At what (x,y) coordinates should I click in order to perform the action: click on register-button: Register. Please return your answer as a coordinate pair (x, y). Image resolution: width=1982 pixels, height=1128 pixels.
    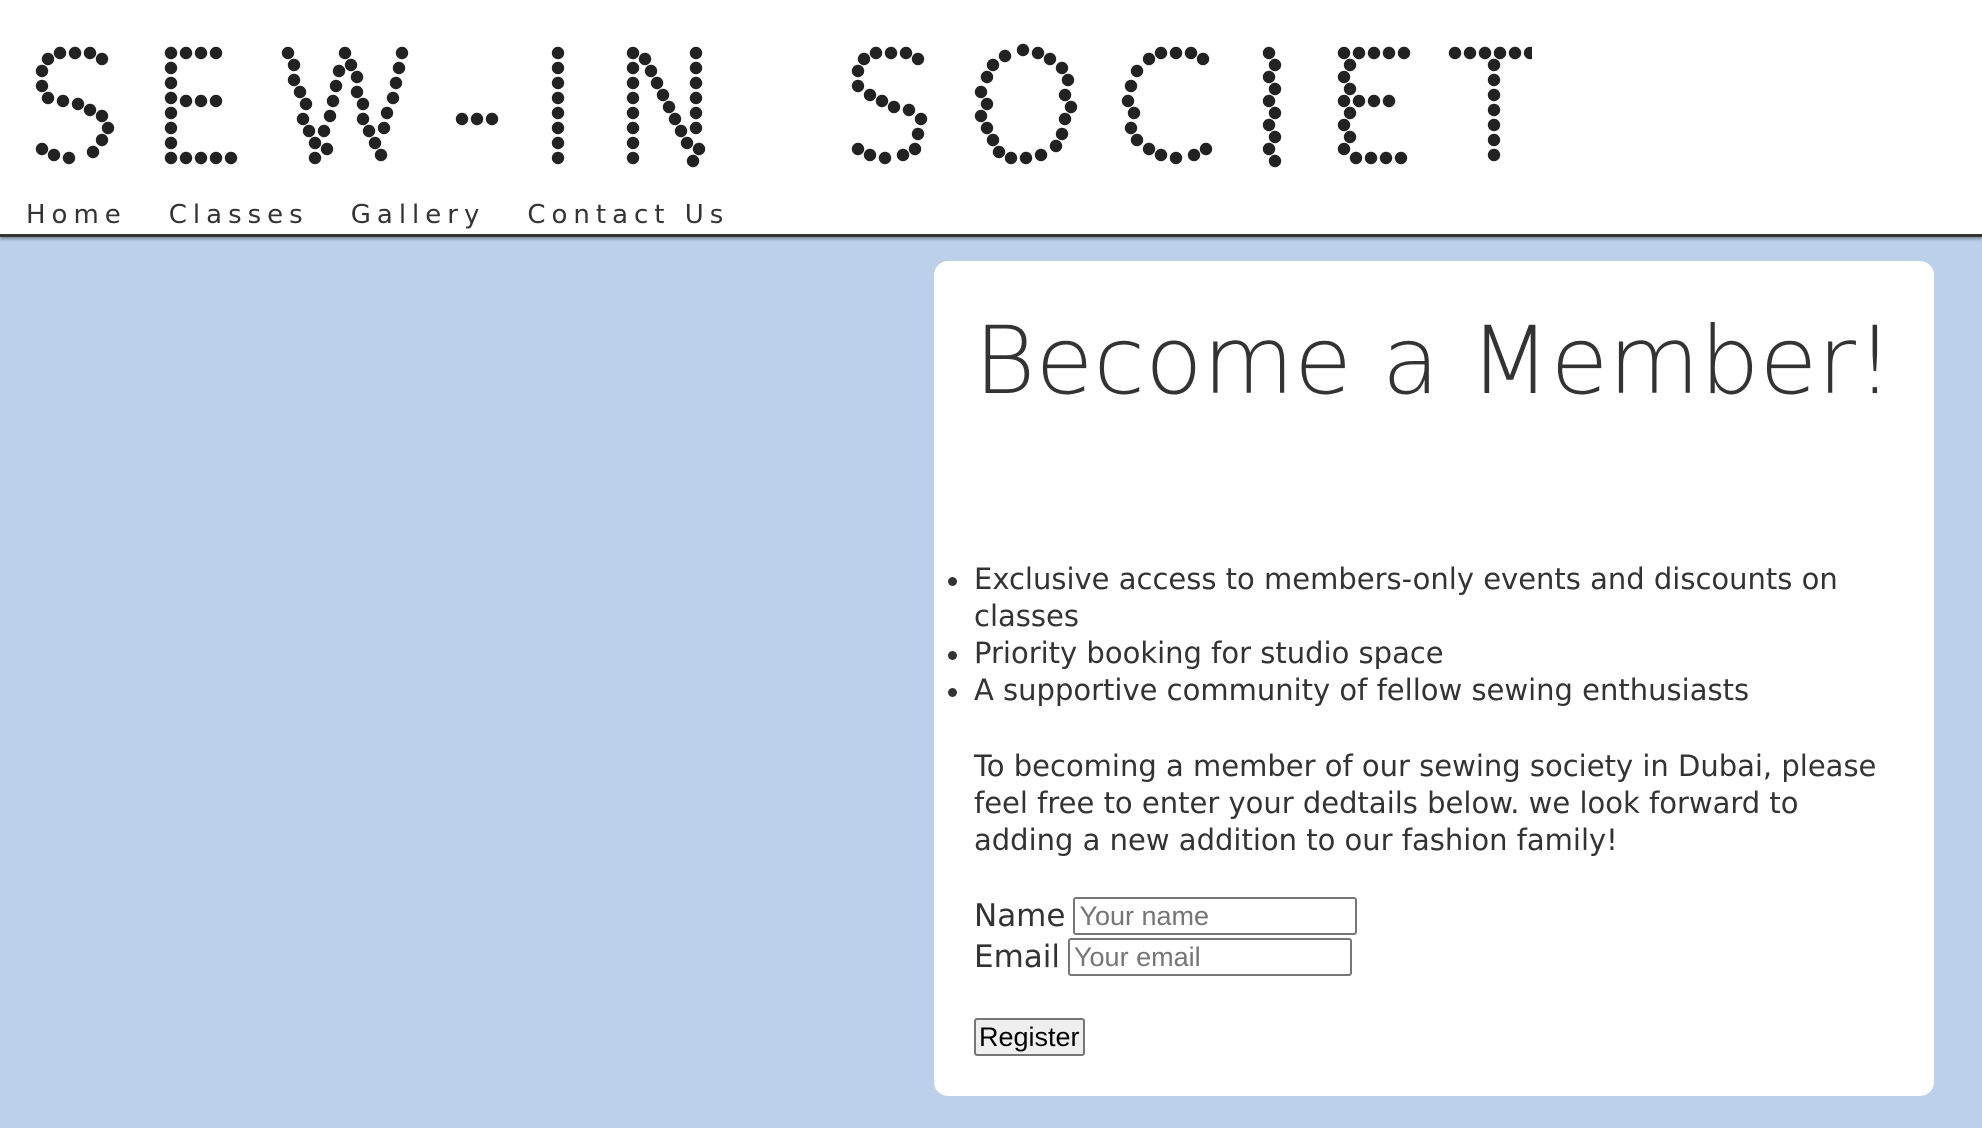
    Looking at the image, I should click on (1029, 1037).